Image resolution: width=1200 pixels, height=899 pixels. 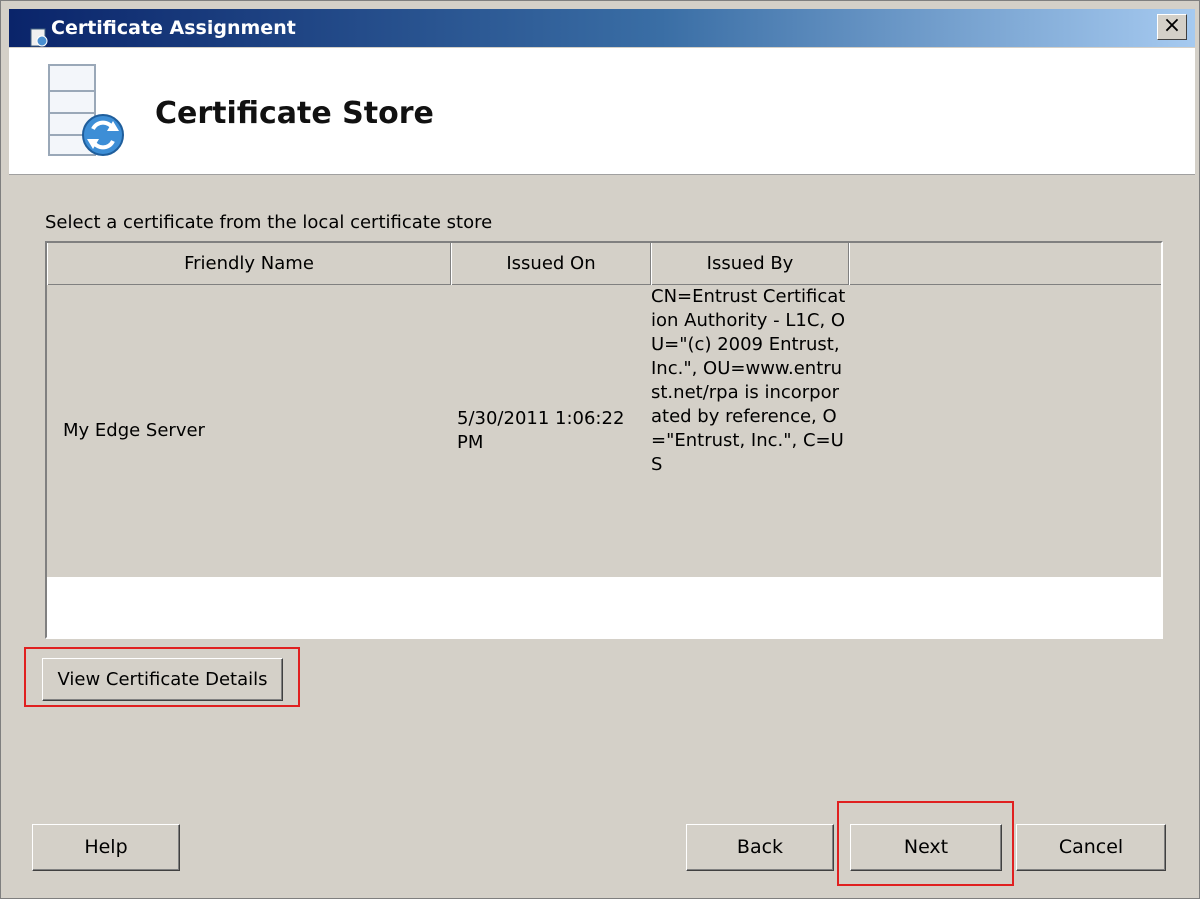 What do you see at coordinates (294, 113) in the screenshot?
I see `page-title: Certificate Store` at bounding box center [294, 113].